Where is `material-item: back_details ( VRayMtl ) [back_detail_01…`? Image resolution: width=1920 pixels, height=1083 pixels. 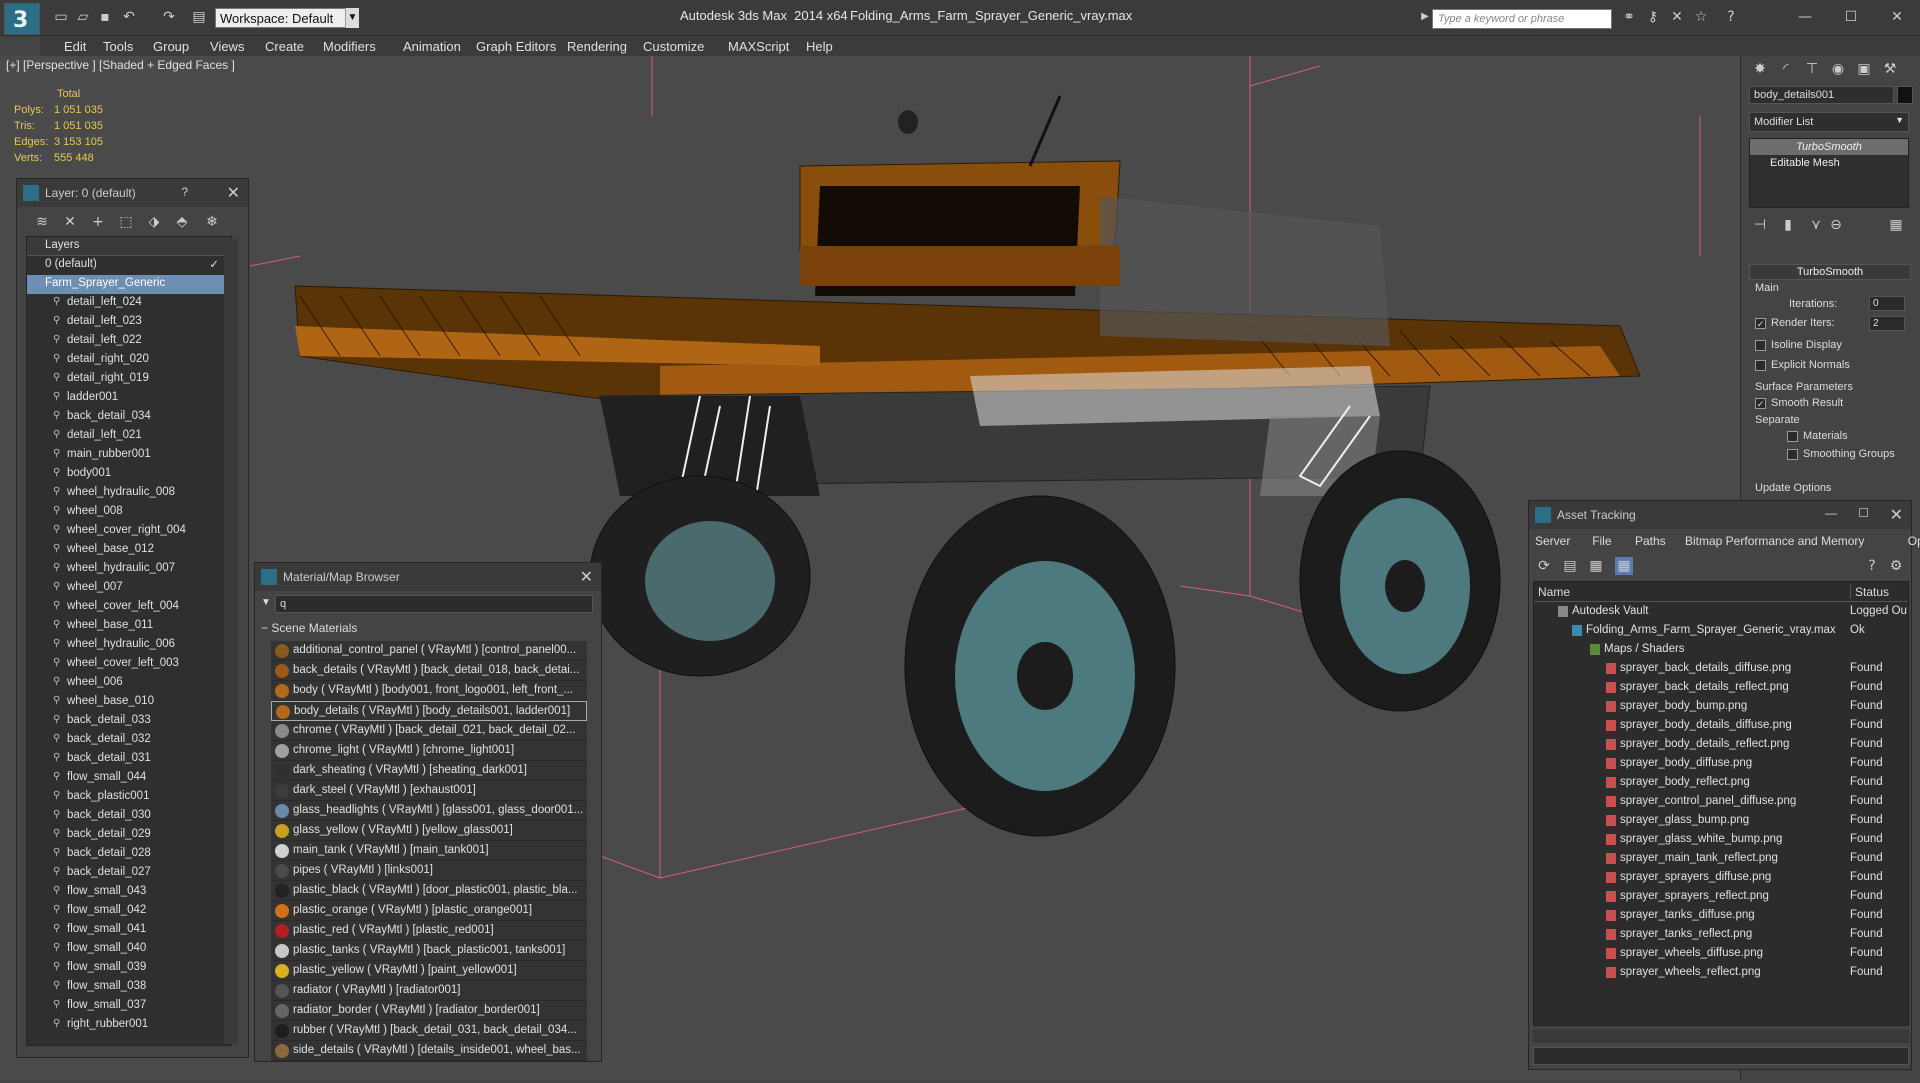 material-item: back_details ( VRayMtl ) [back_detail_01… is located at coordinates (429, 671).